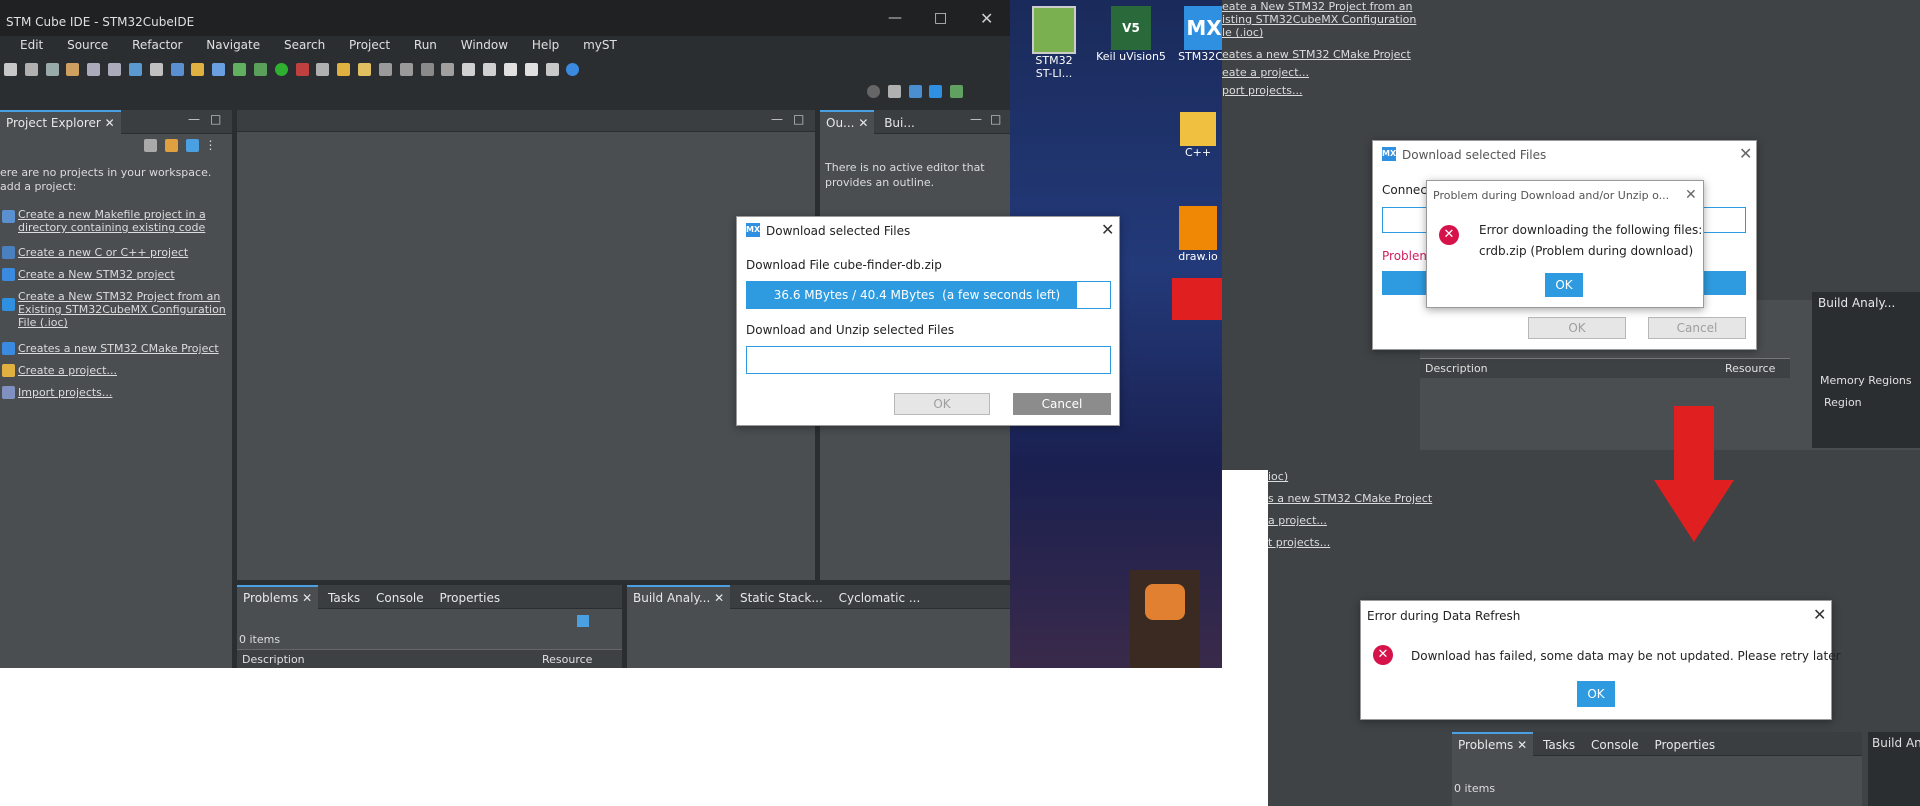  I want to click on right-link-2: isting STM32CubeMX Configuration, so click(1322, 19).